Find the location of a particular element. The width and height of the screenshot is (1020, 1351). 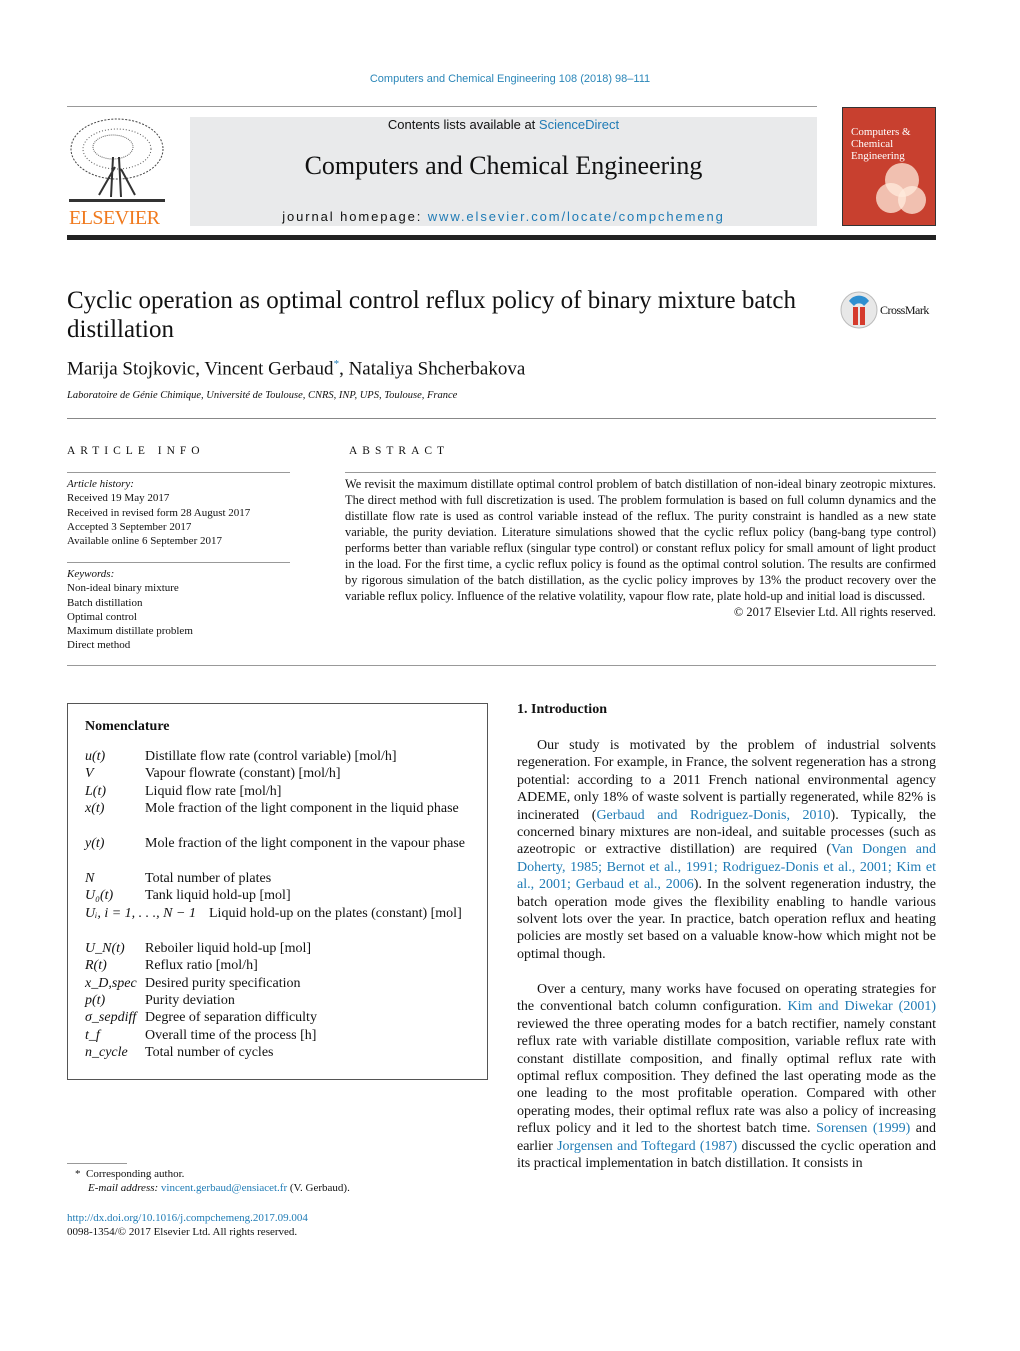

definition: Liquid flow rate [mol/h] is located at coordinates (213, 791).